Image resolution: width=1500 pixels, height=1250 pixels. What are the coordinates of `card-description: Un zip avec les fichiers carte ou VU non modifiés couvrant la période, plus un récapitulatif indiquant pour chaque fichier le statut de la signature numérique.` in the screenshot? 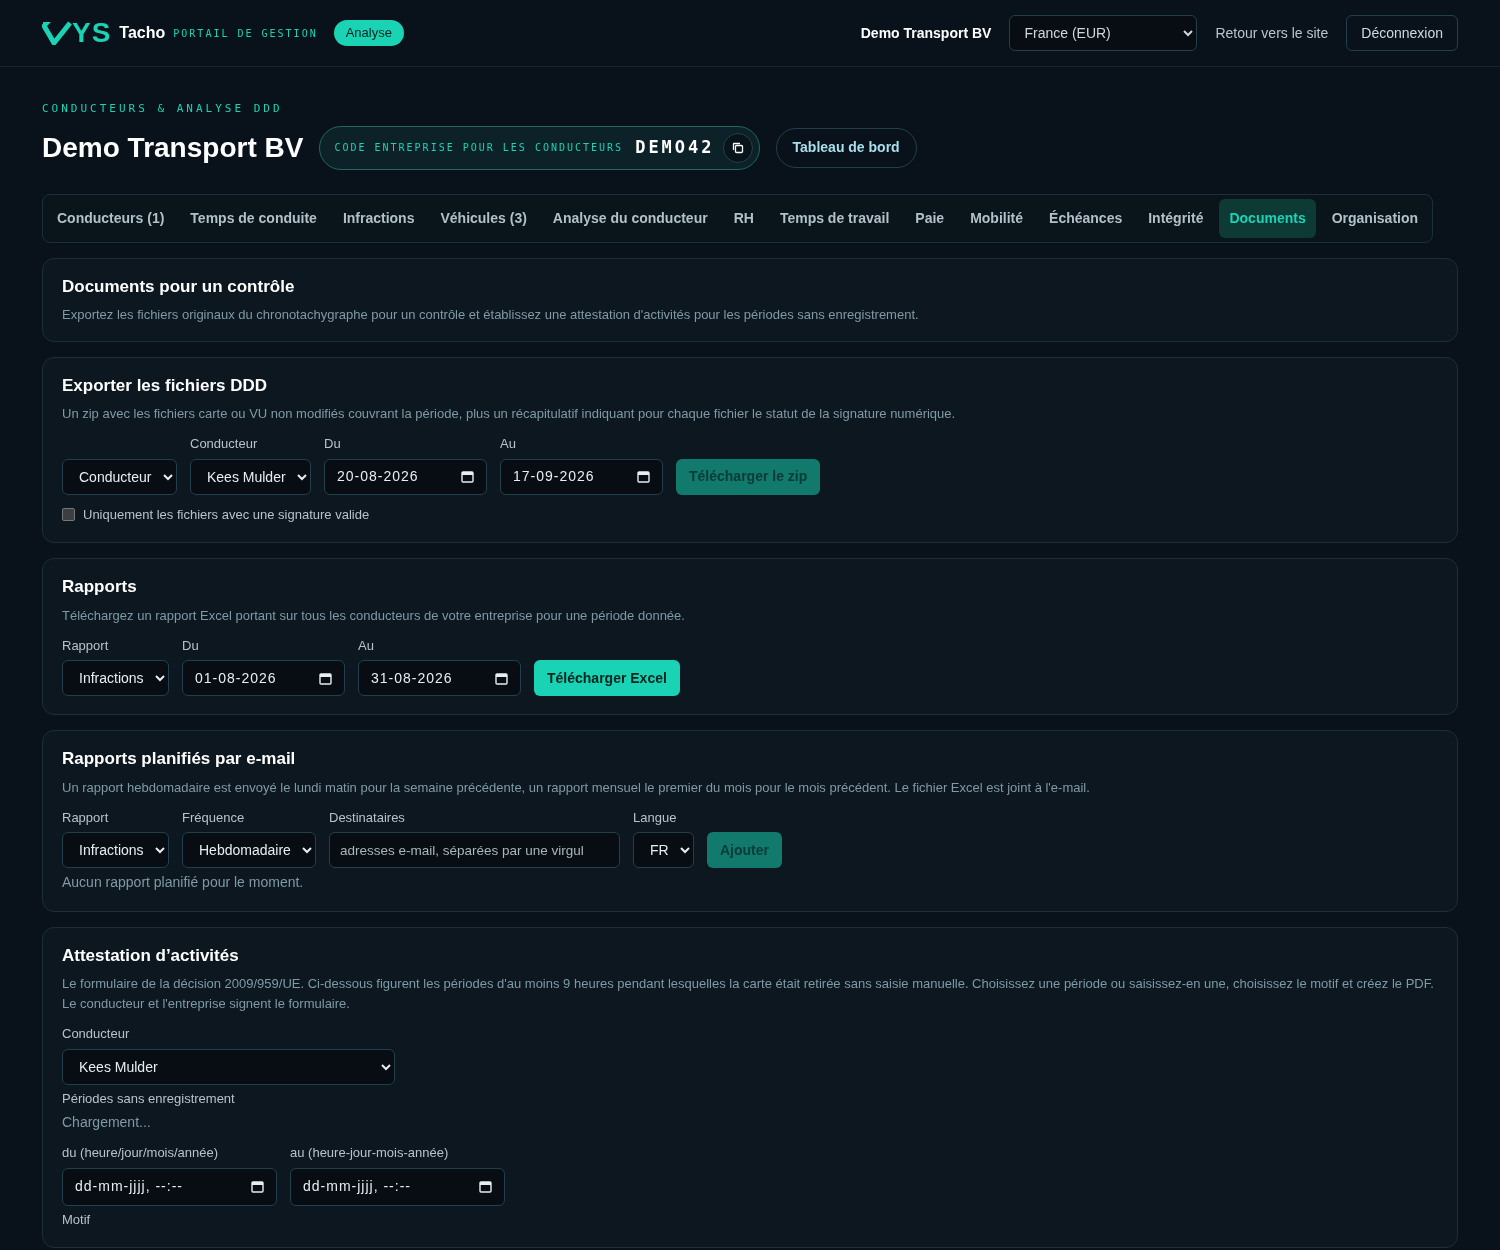 It's located at (509, 414).